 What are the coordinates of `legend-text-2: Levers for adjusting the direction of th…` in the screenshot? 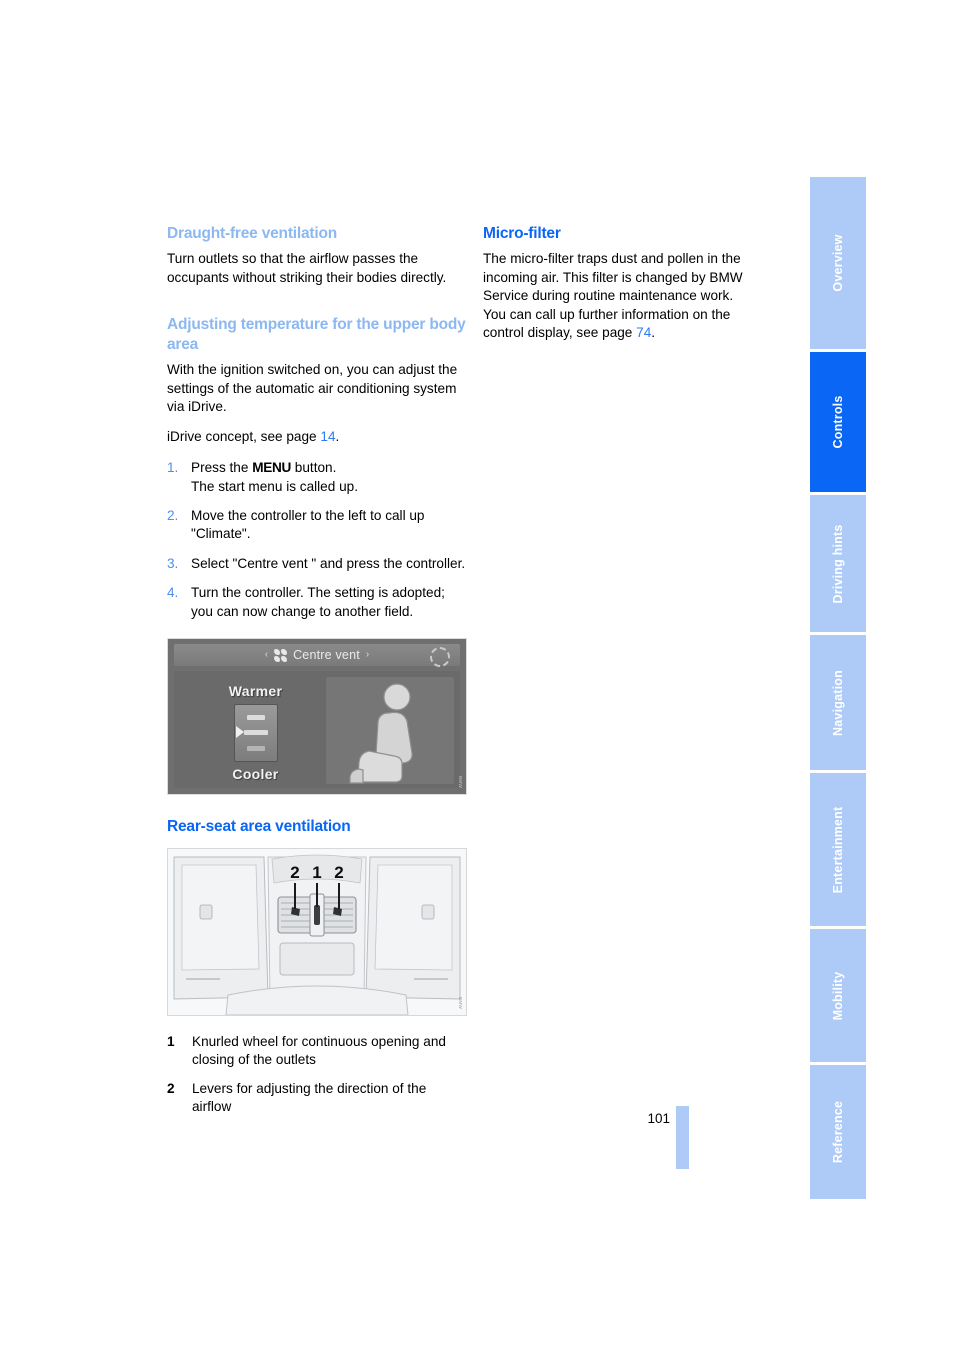 It's located at (309, 1097).